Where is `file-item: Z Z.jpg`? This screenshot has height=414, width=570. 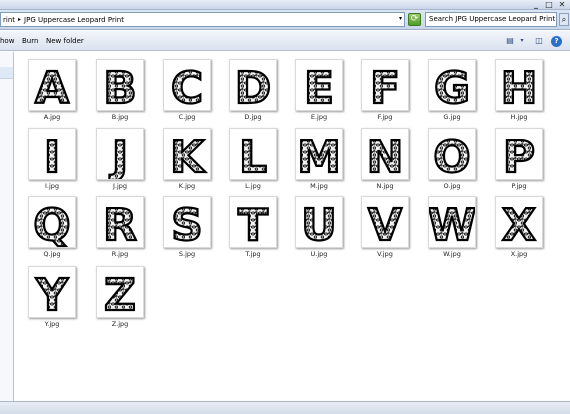 file-item: Z Z.jpg is located at coordinates (120, 297).